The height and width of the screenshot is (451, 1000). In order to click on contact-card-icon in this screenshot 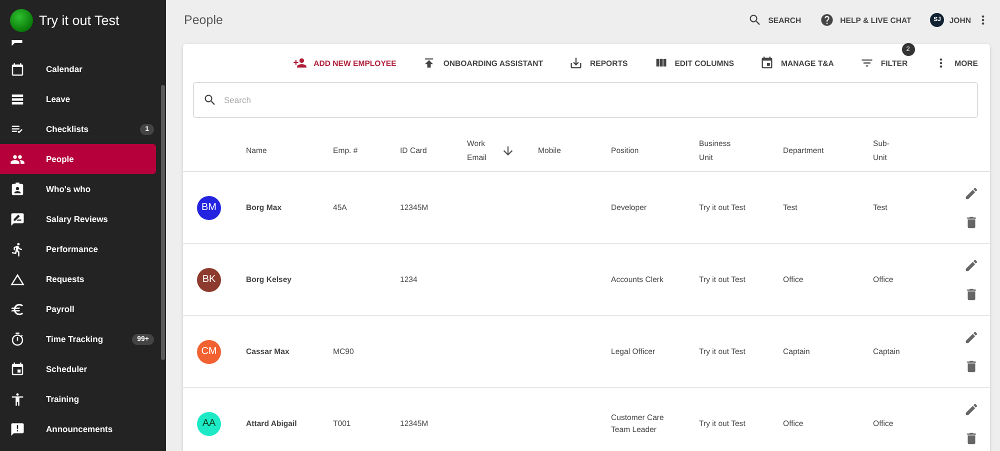, I will do `click(17, 189)`.